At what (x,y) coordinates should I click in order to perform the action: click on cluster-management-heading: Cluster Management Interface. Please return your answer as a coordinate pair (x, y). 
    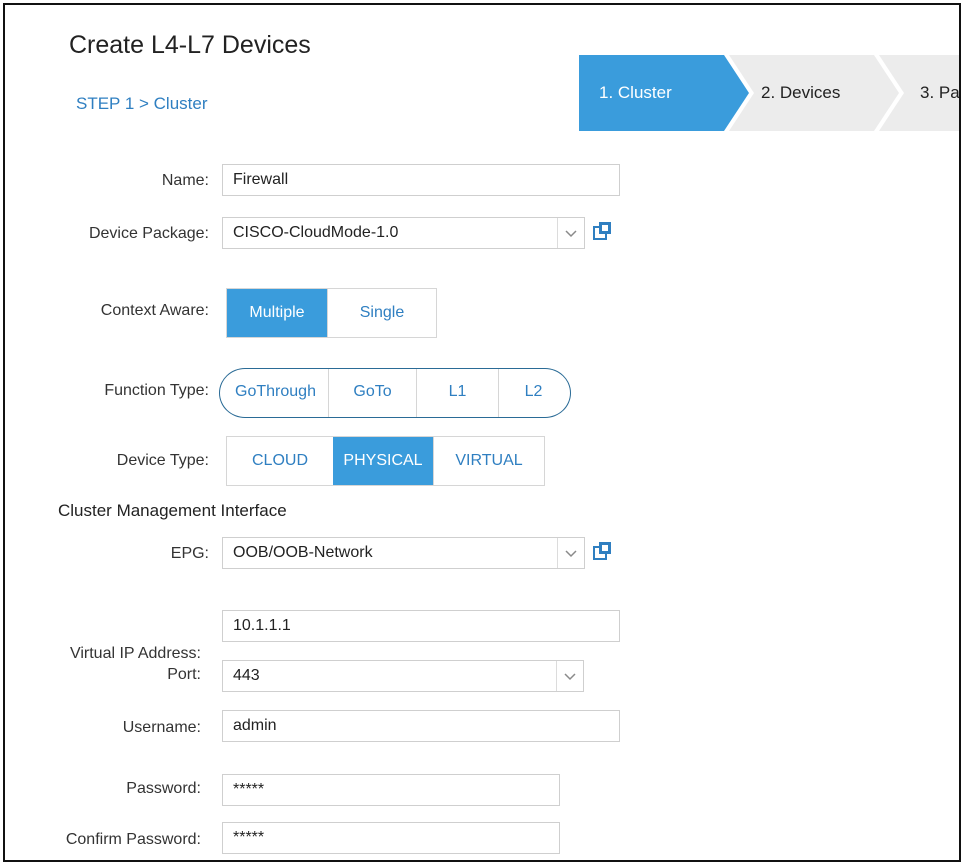
    Looking at the image, I should click on (172, 510).